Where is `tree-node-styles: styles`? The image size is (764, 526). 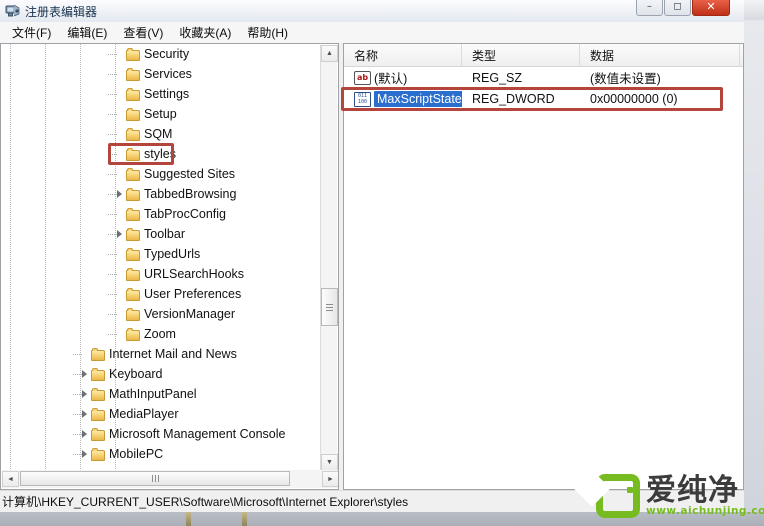 tree-node-styles: styles is located at coordinates (161, 154).